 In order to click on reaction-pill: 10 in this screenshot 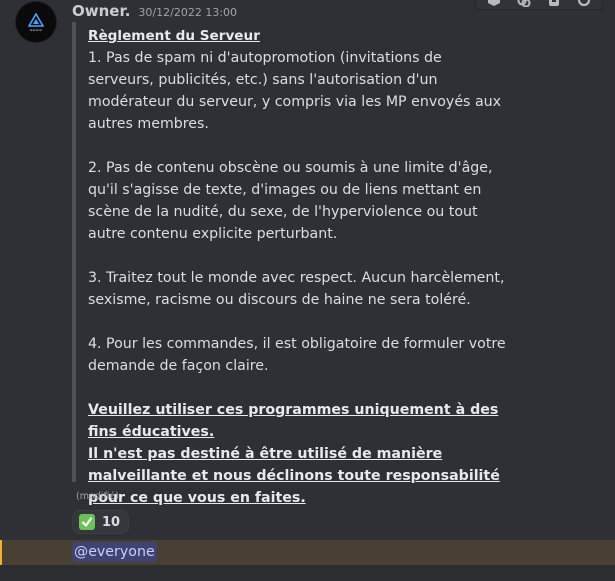, I will do `click(101, 522)`.